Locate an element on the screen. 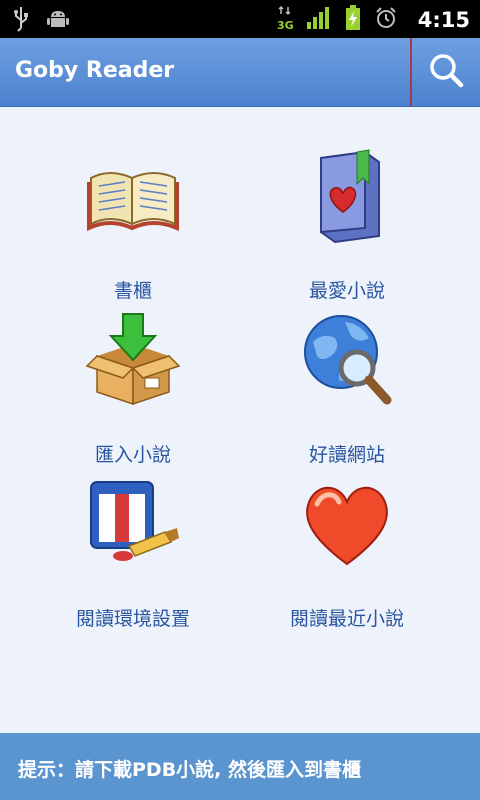  clock: 4:15 is located at coordinates (443, 20).